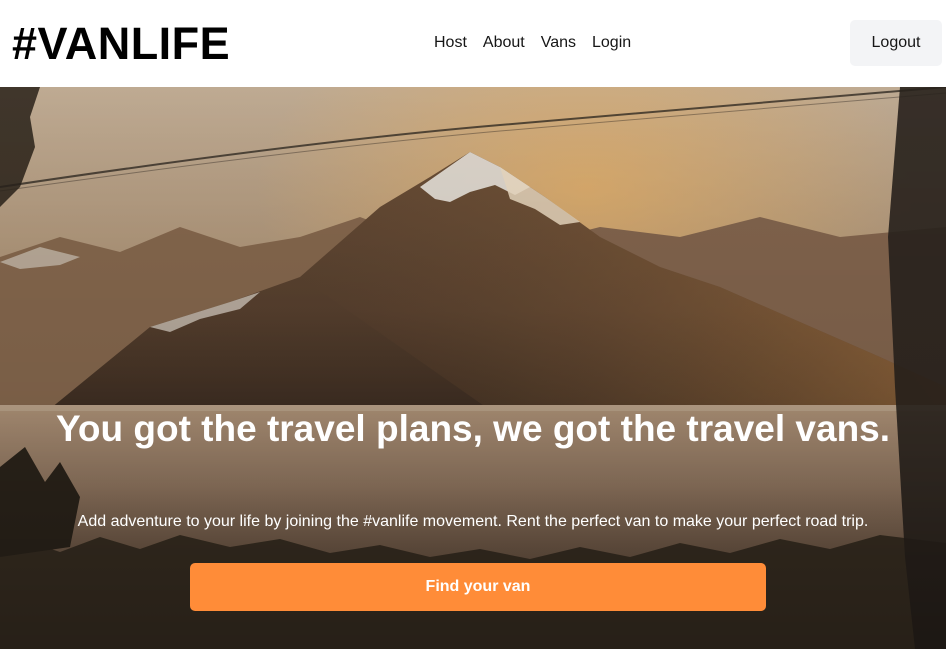 Image resolution: width=946 pixels, height=649 pixels. What do you see at coordinates (450, 43) in the screenshot?
I see `nav-link-host: Host` at bounding box center [450, 43].